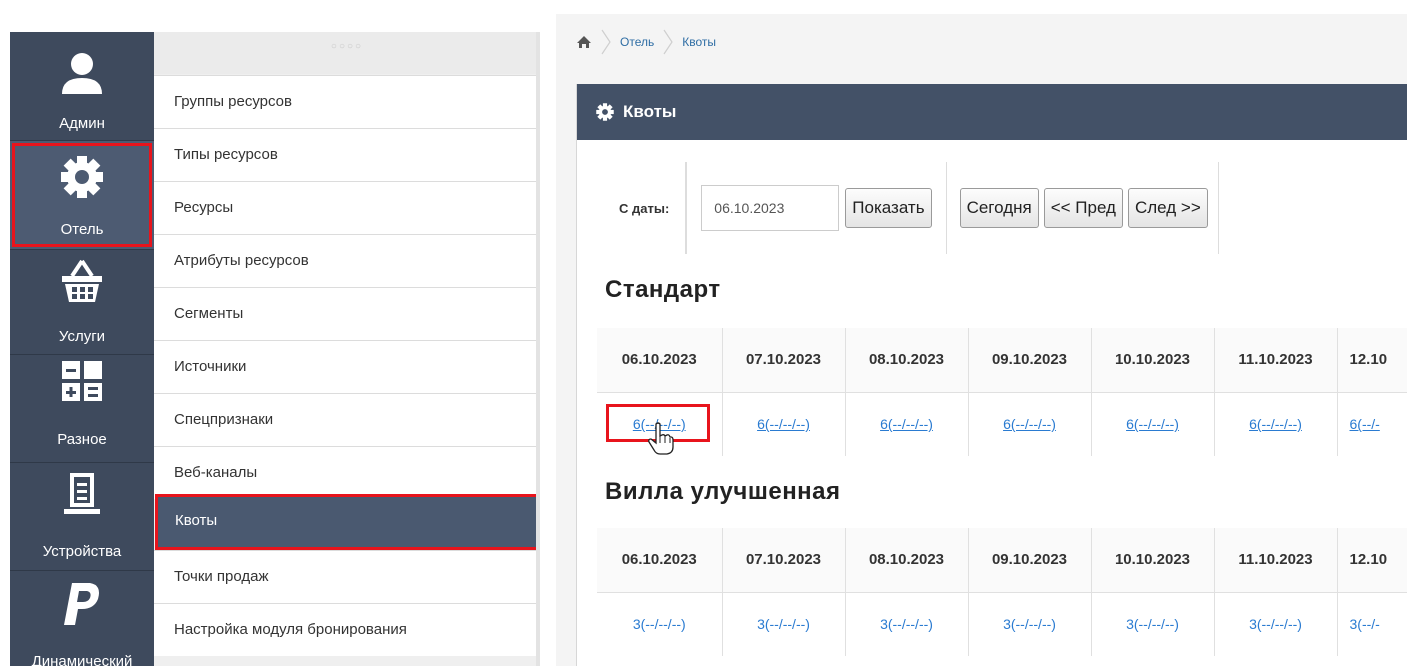 The image size is (1407, 666). I want to click on submenu-item-resource-types: Типы ресурсов, so click(345, 154).